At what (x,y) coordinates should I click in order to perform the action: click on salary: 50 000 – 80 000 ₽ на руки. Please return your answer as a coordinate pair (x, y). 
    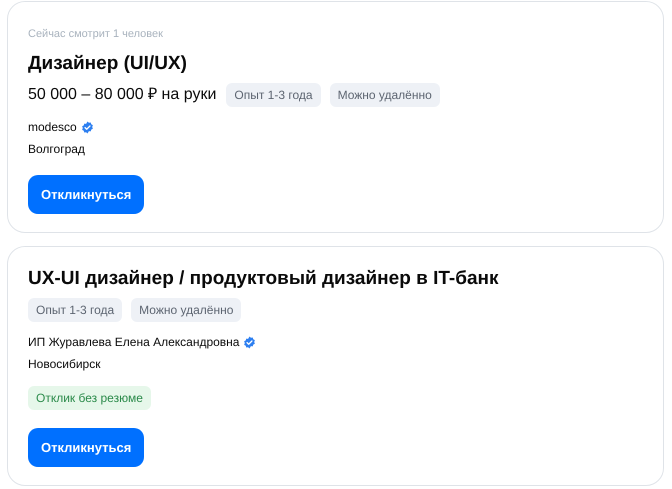
    Looking at the image, I should click on (122, 95).